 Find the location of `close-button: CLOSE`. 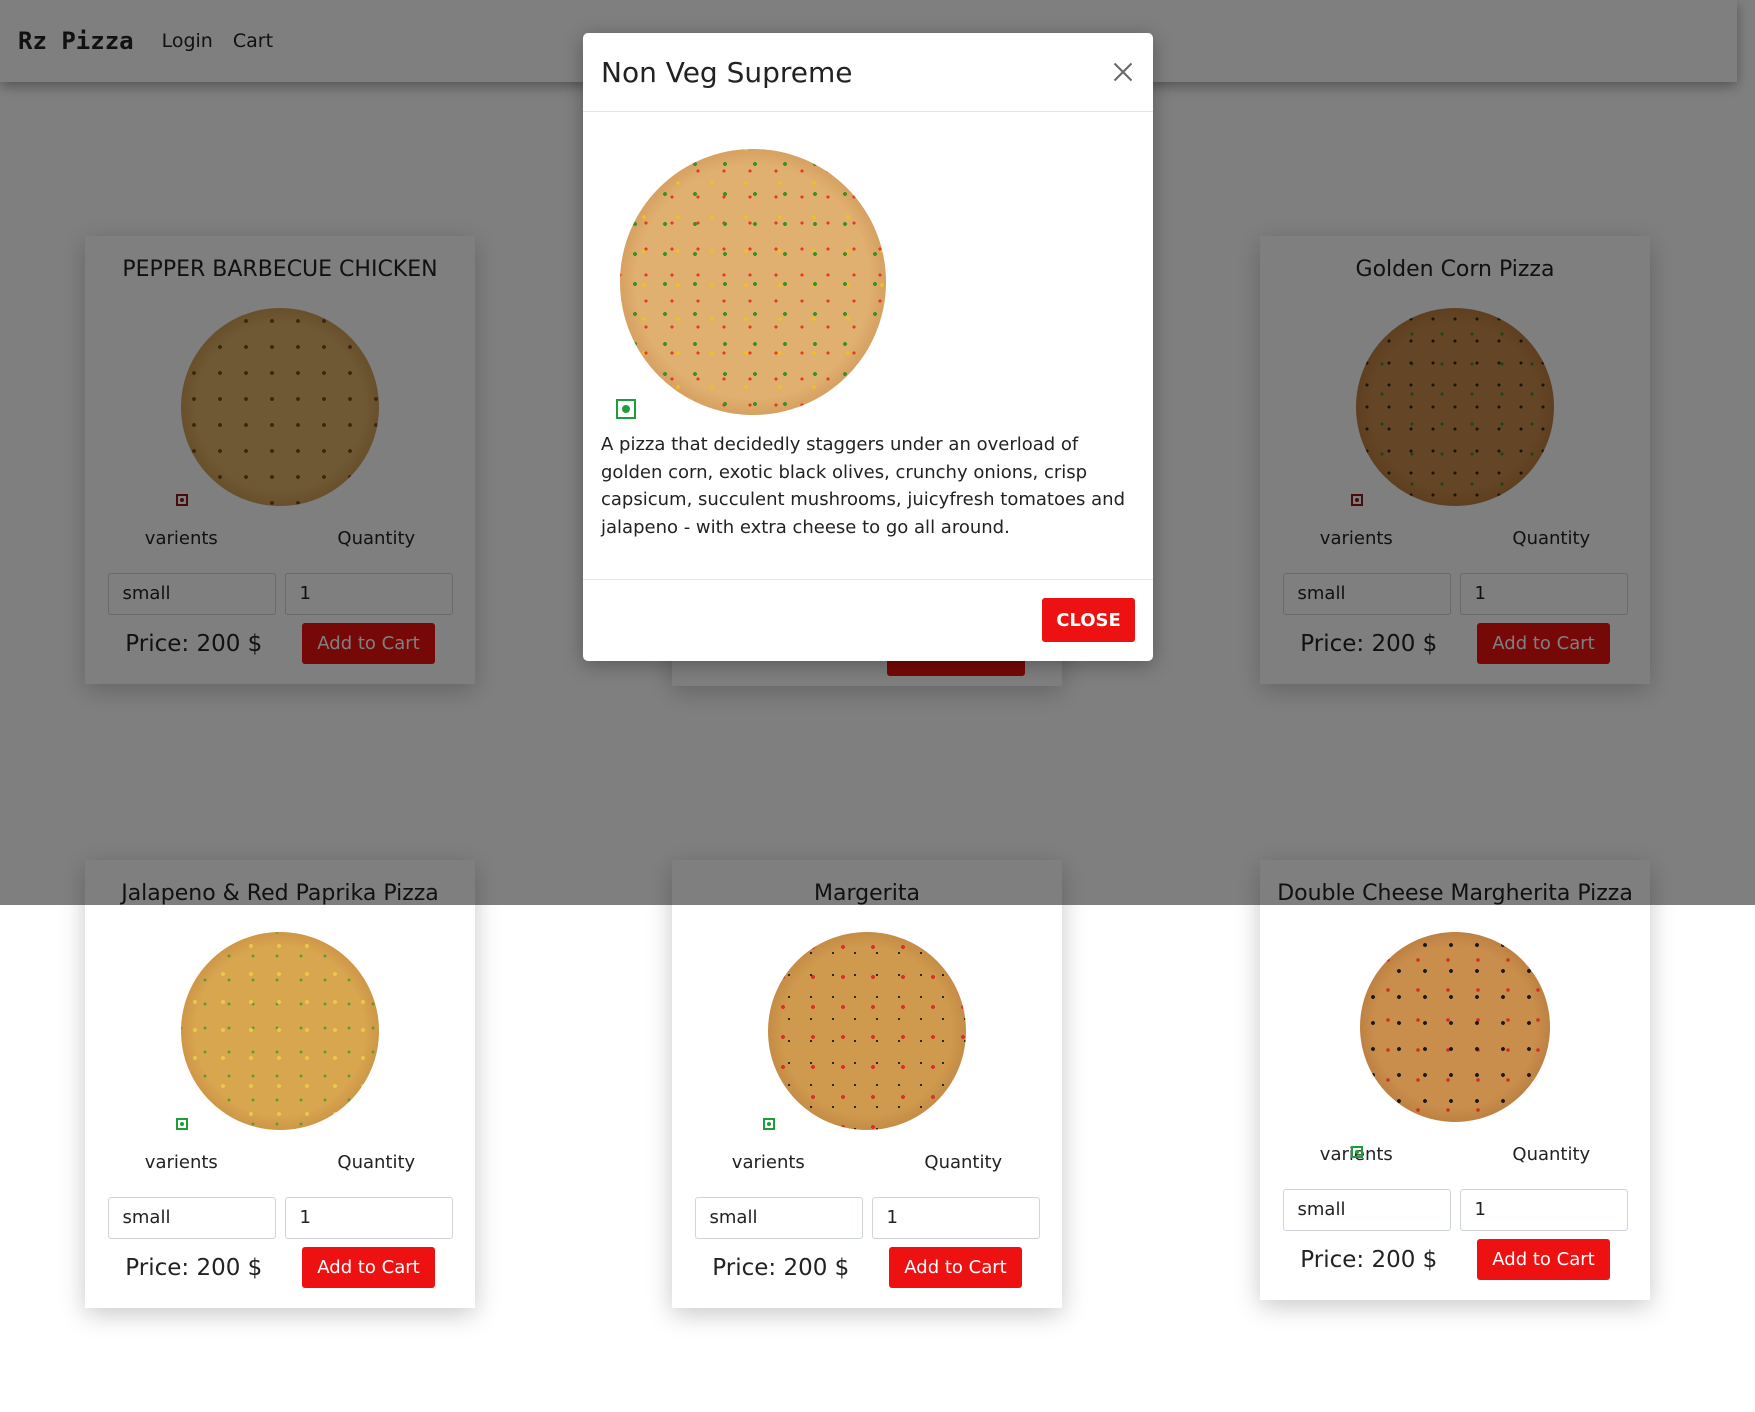

close-button: CLOSE is located at coordinates (1088, 620).